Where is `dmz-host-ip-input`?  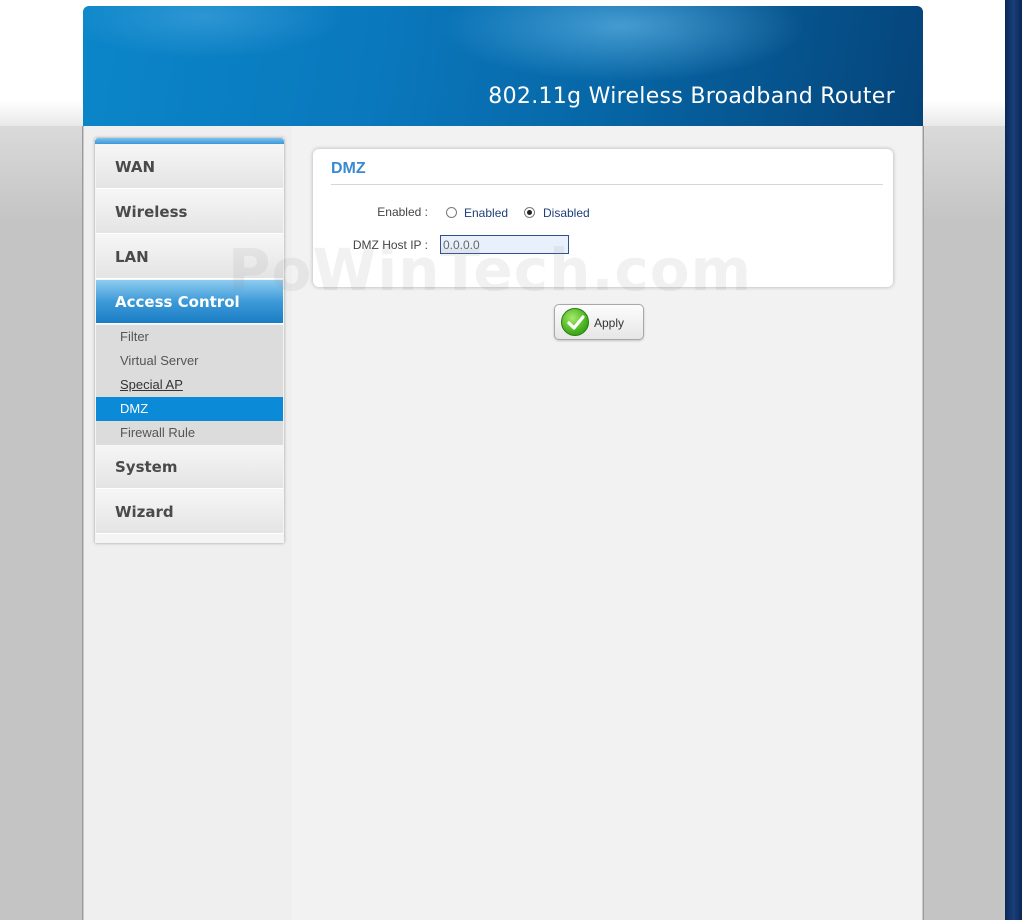 dmz-host-ip-input is located at coordinates (504, 244).